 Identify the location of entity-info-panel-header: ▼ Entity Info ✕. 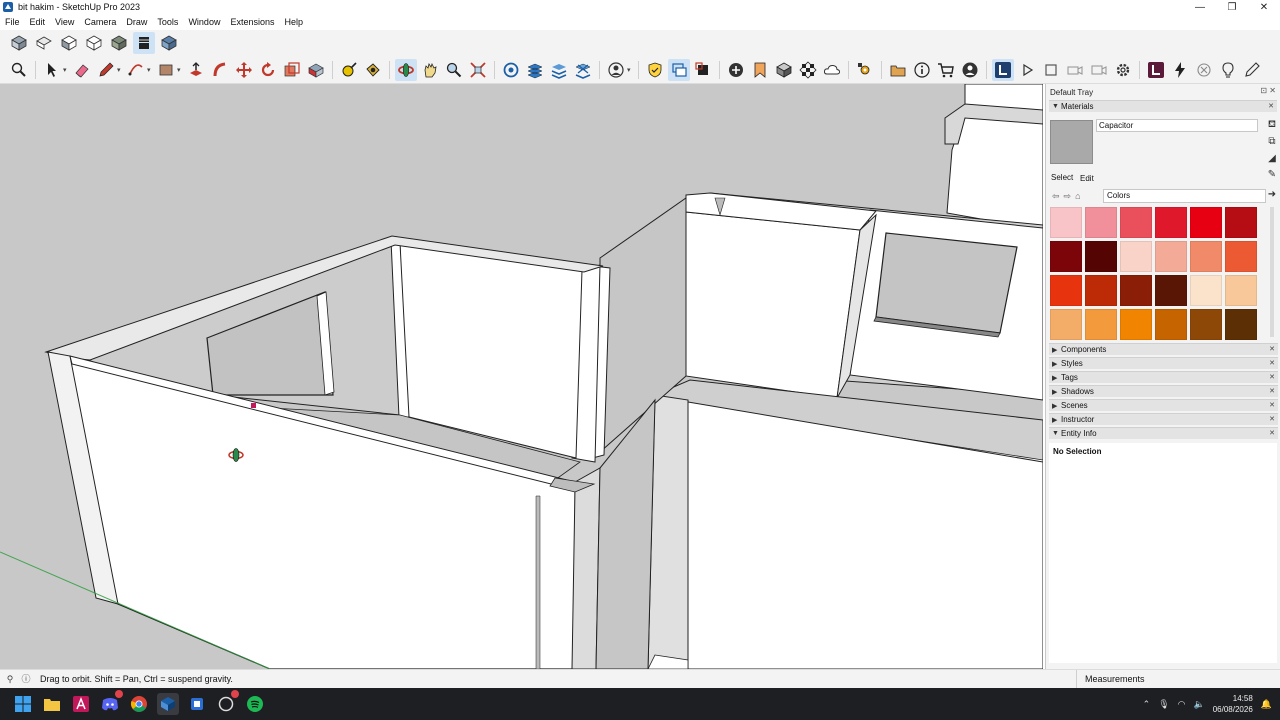
(1163, 433).